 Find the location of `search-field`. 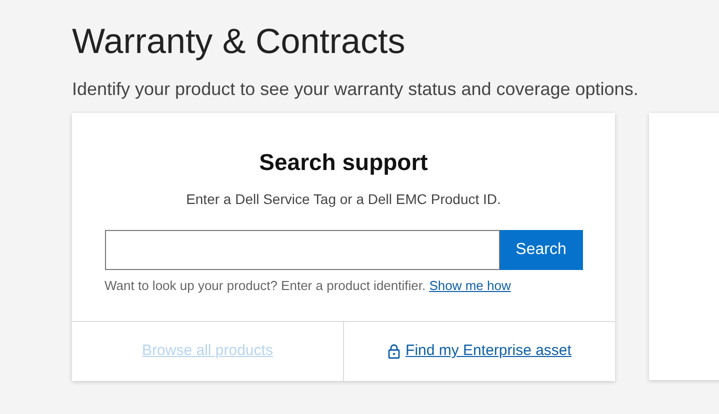

search-field is located at coordinates (302, 250).